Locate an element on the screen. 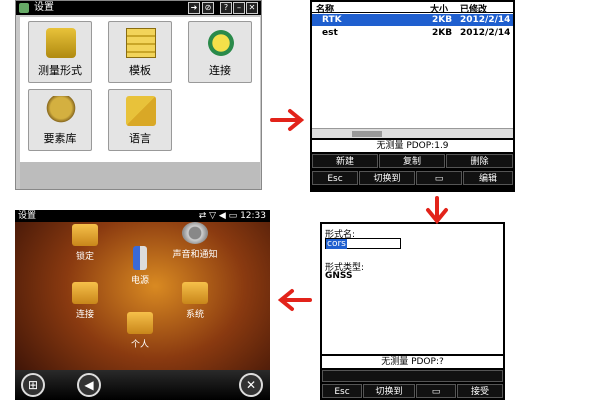 The height and width of the screenshot is (400, 600). edit-button: 编辑 is located at coordinates (488, 178).